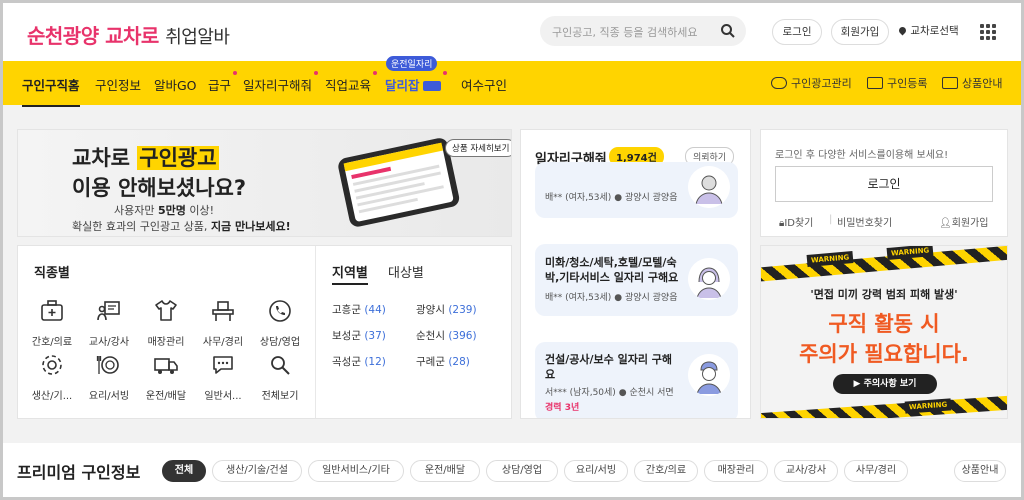  I want to click on region-link: 순천시 (396), so click(446, 335).